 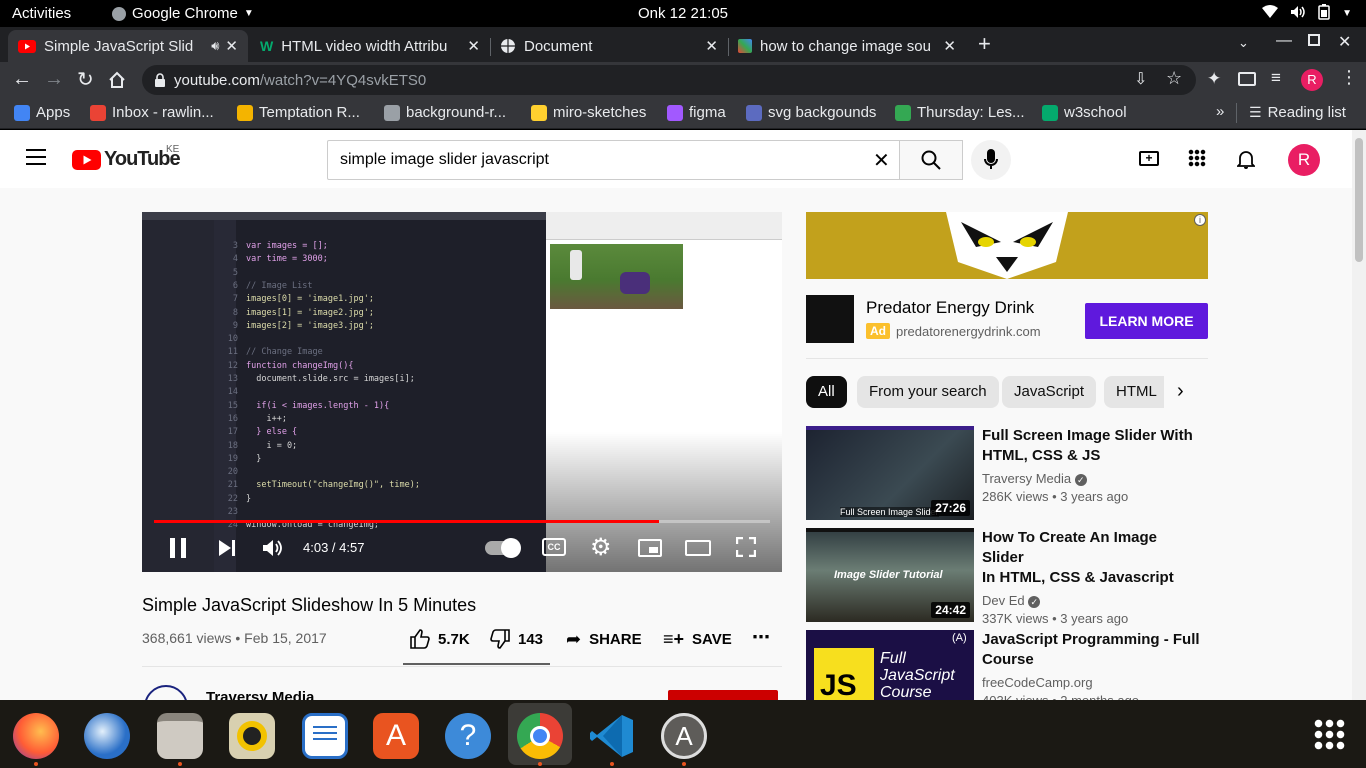 What do you see at coordinates (178, 548) in the screenshot?
I see `pause-icon` at bounding box center [178, 548].